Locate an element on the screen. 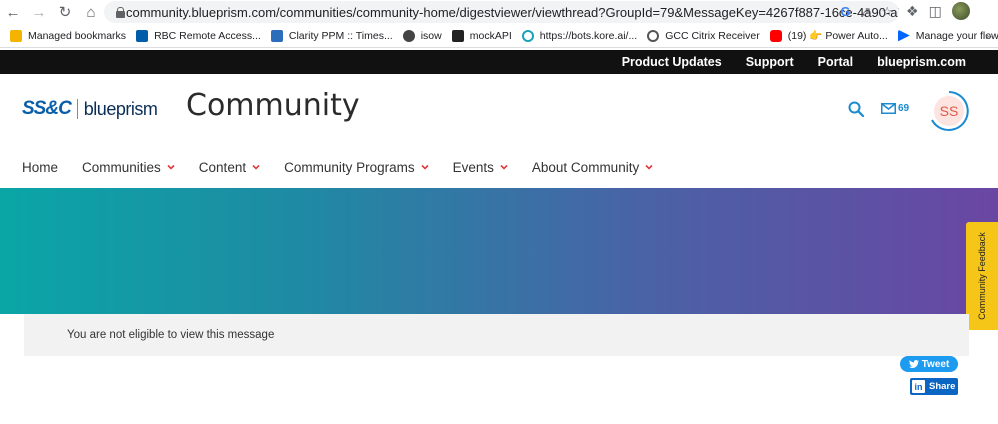 This screenshot has width=998, height=424. feedback-label: Community Feedback is located at coordinates (982, 276).